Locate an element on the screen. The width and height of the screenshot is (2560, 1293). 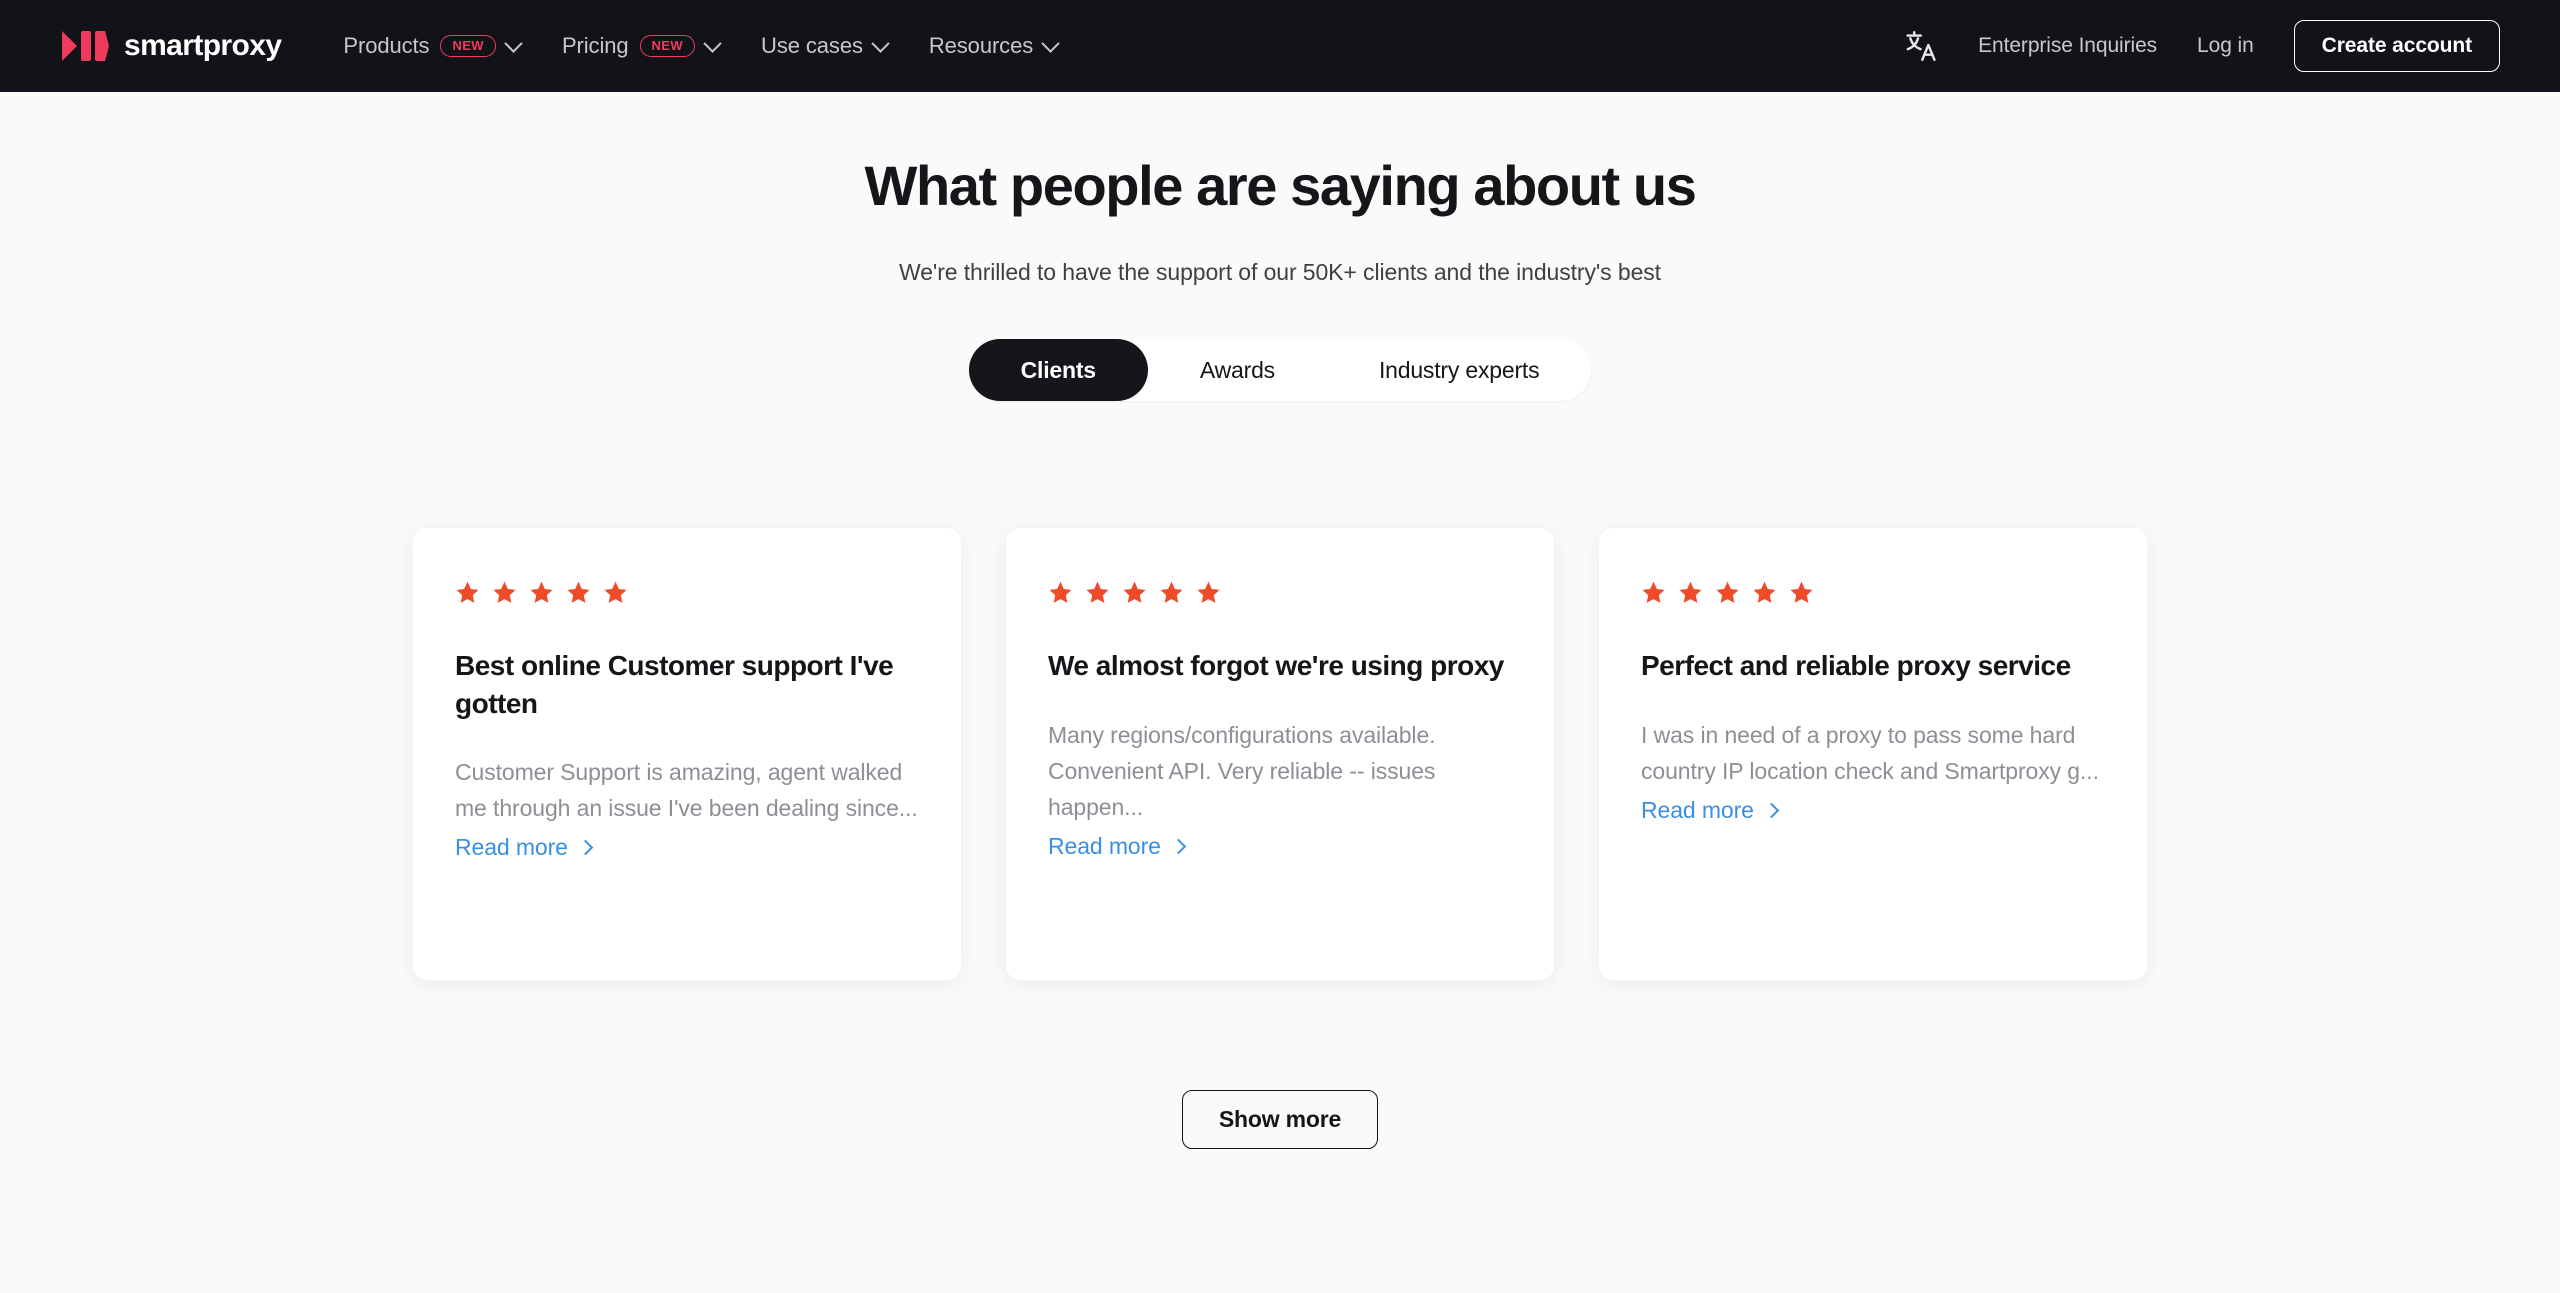
tab-clients: Clients is located at coordinates (1058, 370).